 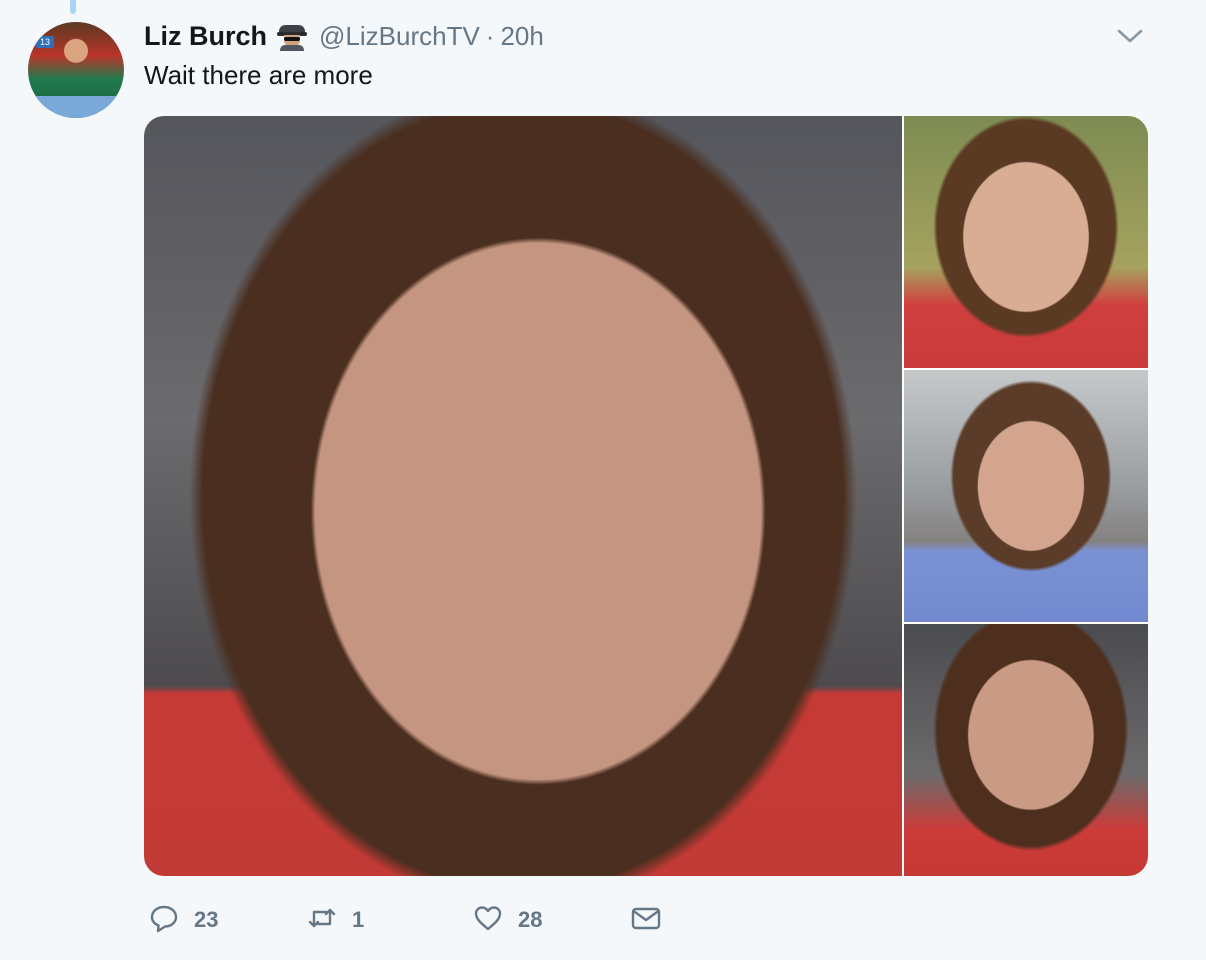 I want to click on avatar-desk, so click(x=76, y=107).